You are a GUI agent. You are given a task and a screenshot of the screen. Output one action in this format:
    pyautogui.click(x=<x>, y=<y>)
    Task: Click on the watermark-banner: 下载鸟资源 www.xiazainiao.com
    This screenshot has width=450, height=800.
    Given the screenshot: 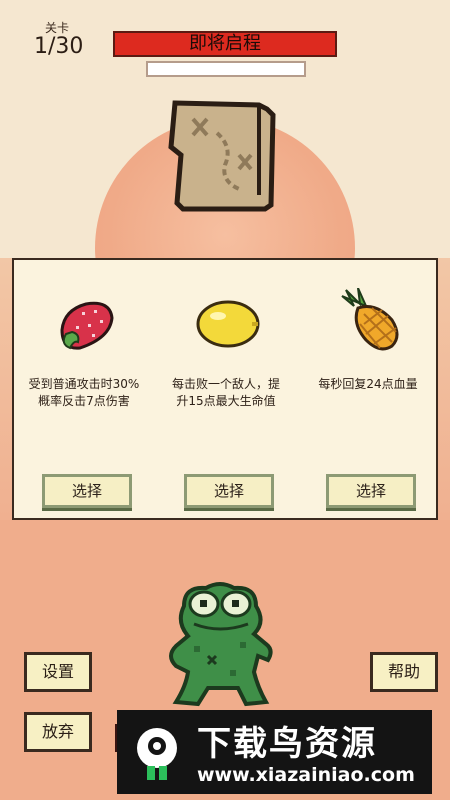 What is the action you would take?
    pyautogui.click(x=274, y=752)
    